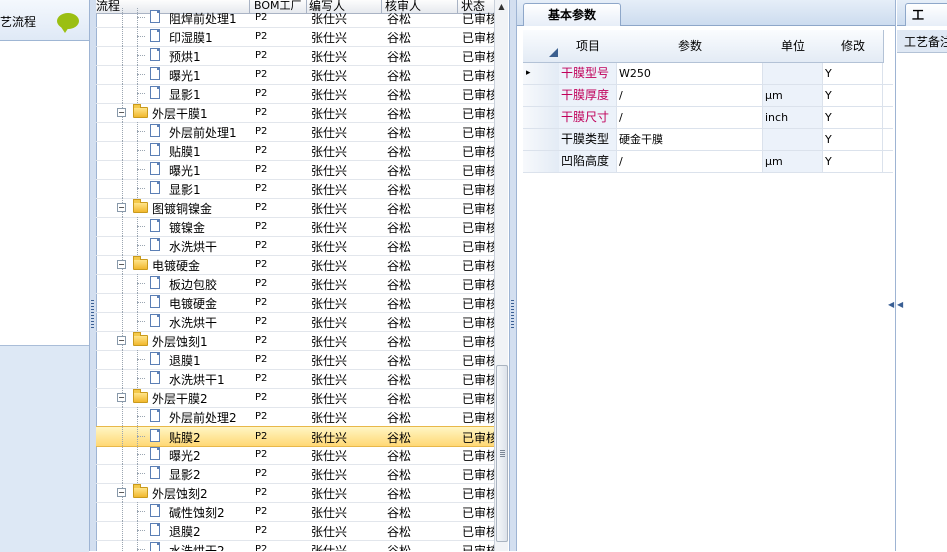 This screenshot has width=947, height=552. What do you see at coordinates (690, 139) in the screenshot?
I see `param-cell-value: 硬金干膜` at bounding box center [690, 139].